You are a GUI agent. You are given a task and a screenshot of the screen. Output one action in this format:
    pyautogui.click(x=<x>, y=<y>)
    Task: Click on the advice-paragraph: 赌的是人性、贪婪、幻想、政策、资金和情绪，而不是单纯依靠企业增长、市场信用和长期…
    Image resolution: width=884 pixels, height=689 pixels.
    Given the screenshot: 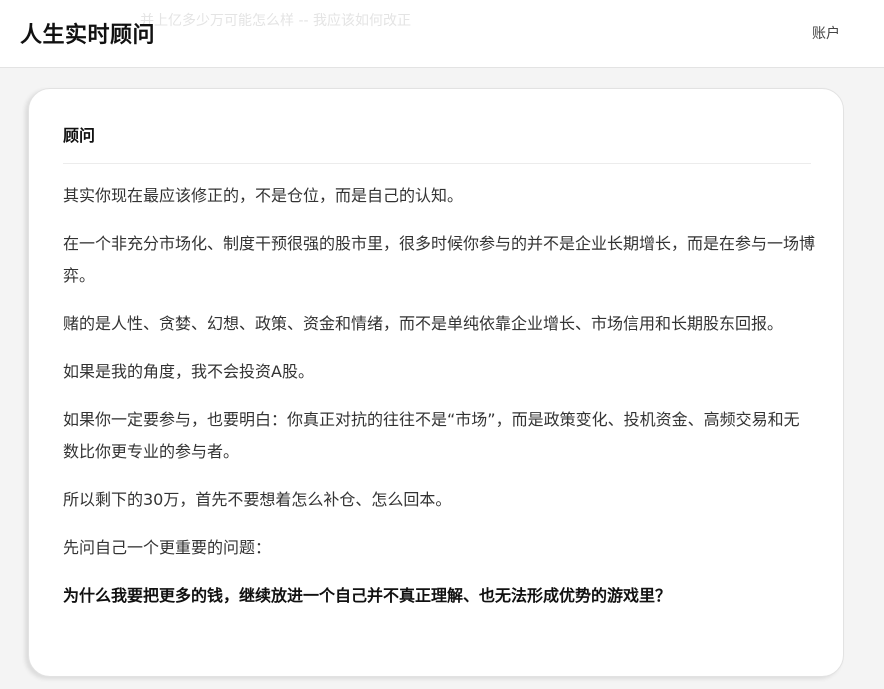 What is the action you would take?
    pyautogui.click(x=423, y=323)
    